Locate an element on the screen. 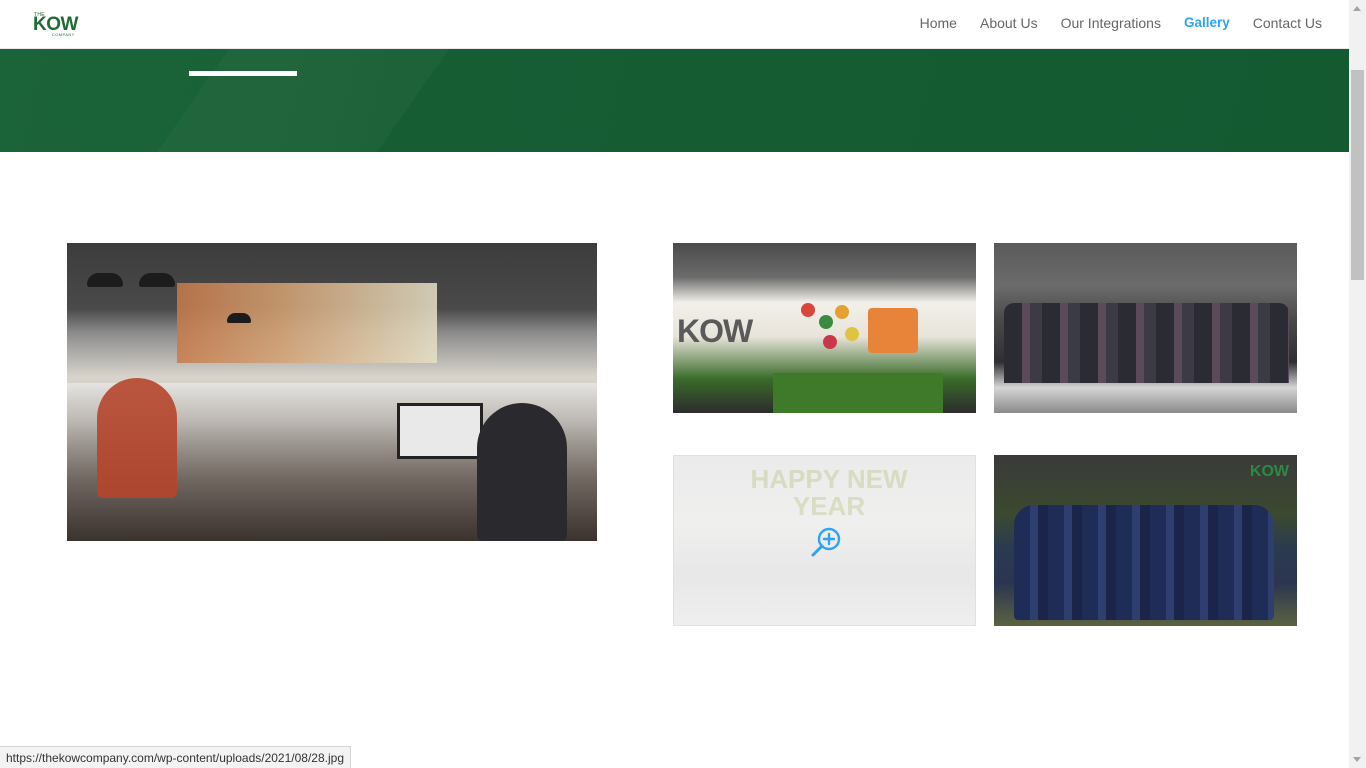 This screenshot has height=768, width=1366. scroll-down-arrow-icon is located at coordinates (1357, 759).